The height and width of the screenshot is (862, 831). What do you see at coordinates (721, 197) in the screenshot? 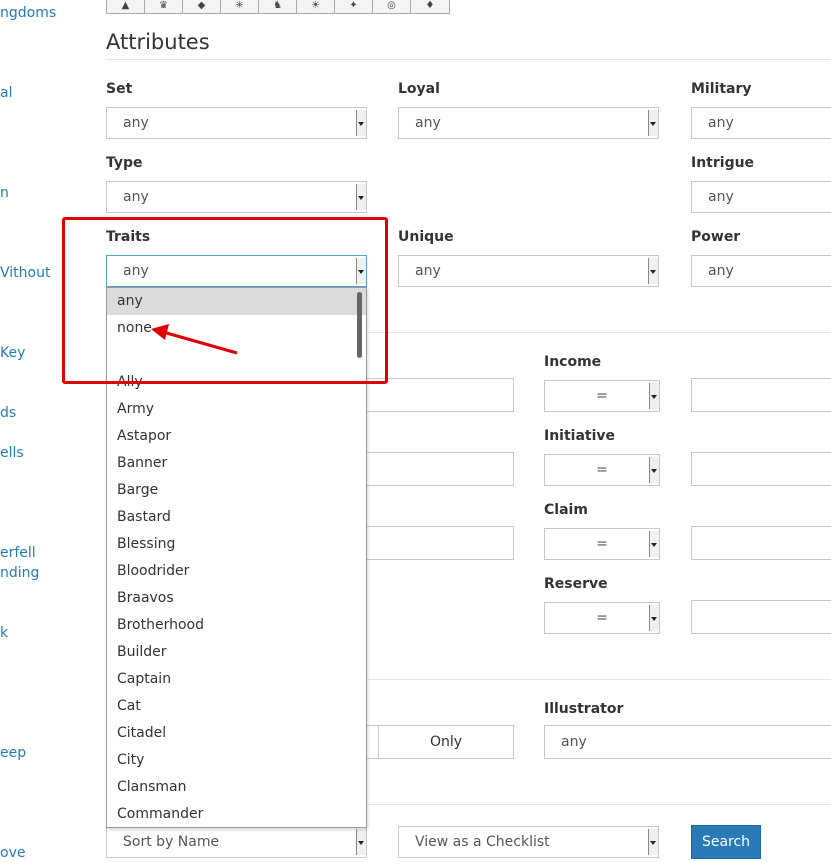
I see `intrigue-value: any` at bounding box center [721, 197].